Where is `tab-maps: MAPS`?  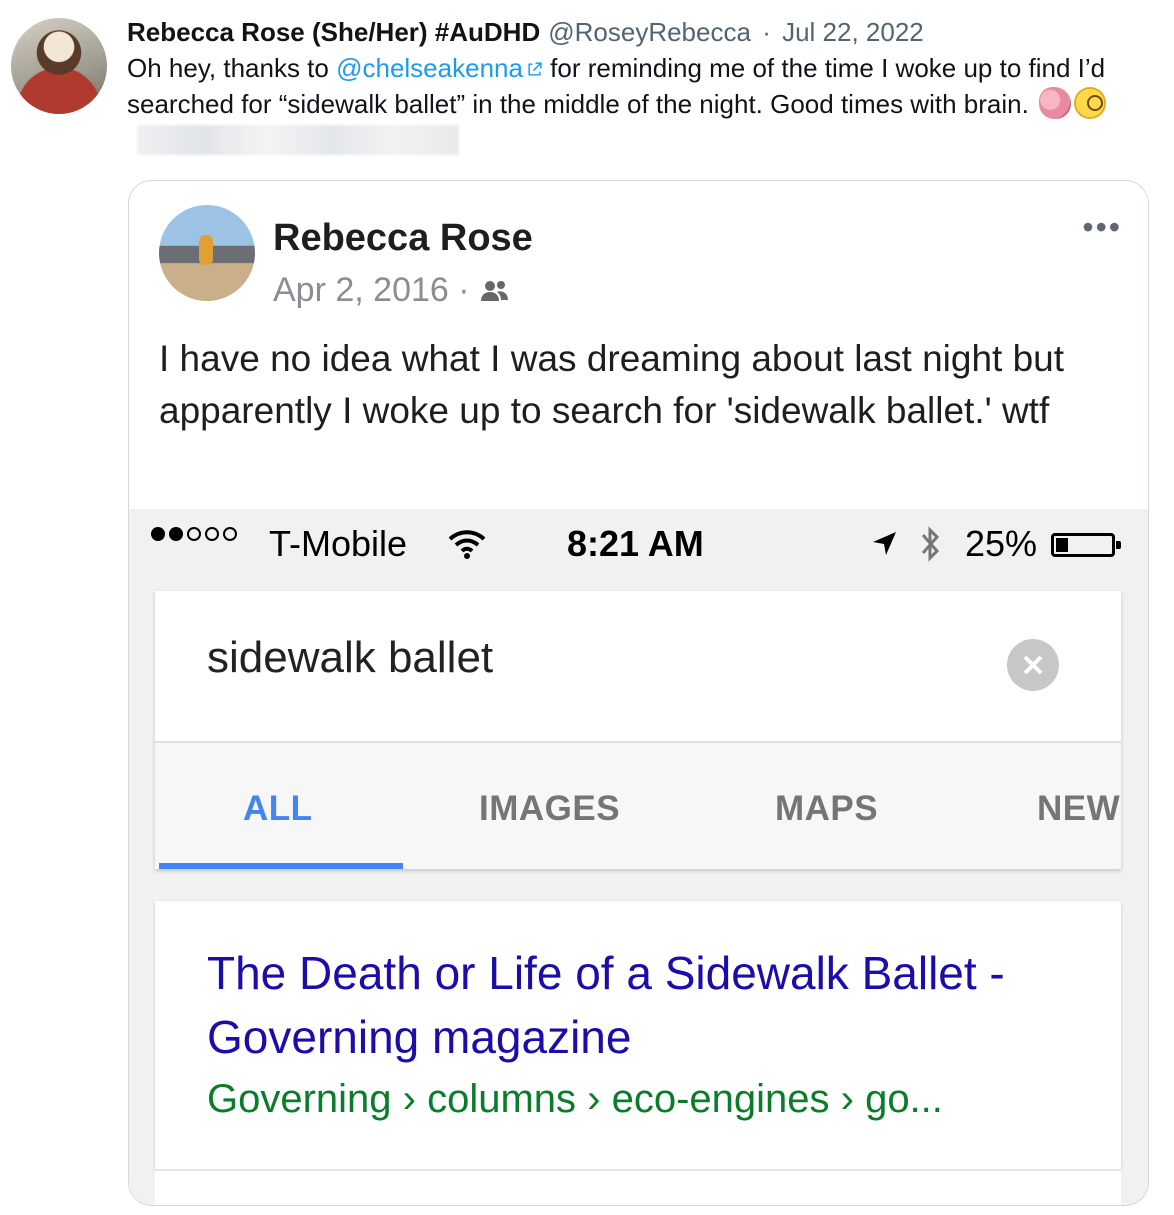
tab-maps: MAPS is located at coordinates (826, 809).